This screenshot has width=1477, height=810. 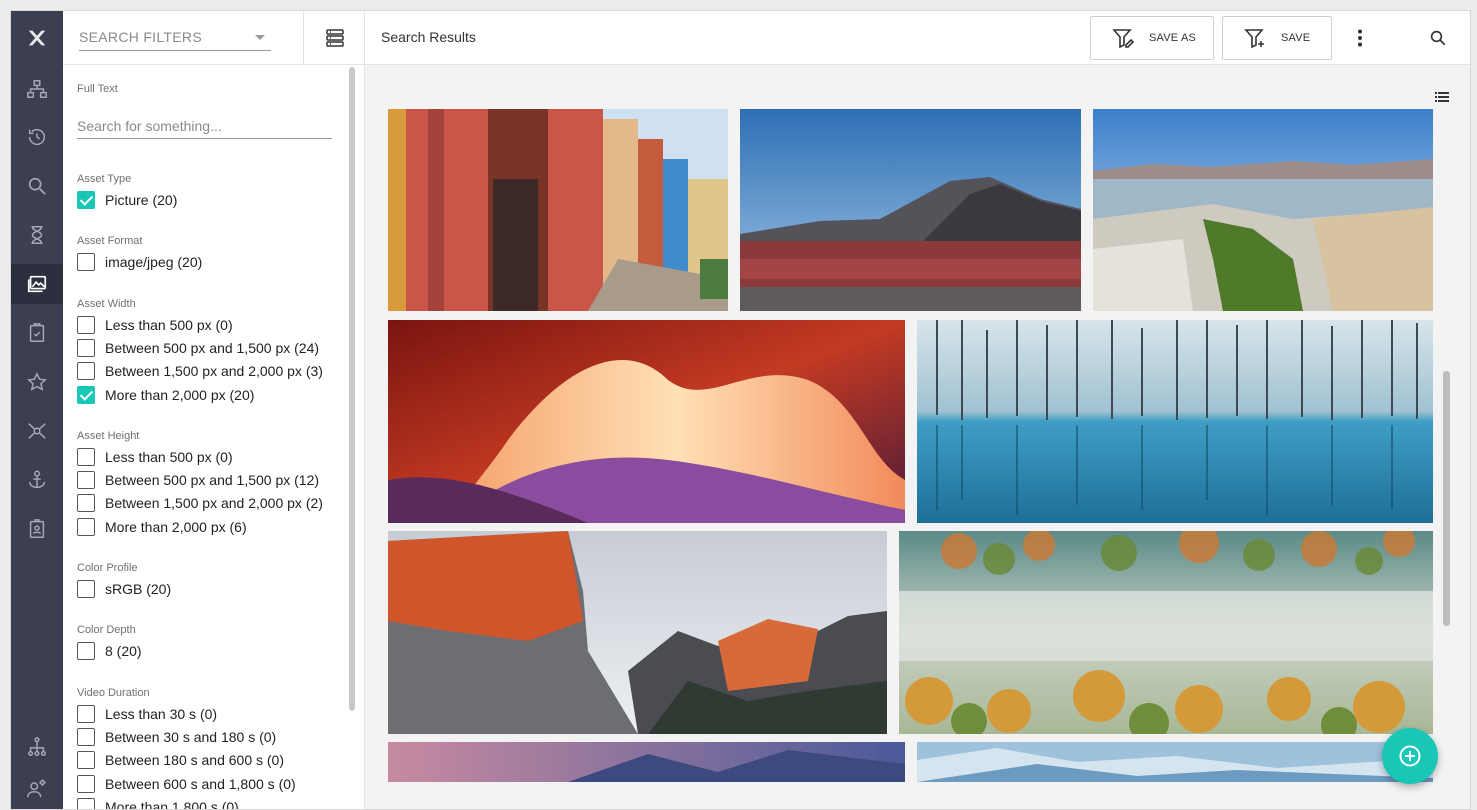 What do you see at coordinates (104, 179) in the screenshot?
I see `filter-section-label: Asset Type` at bounding box center [104, 179].